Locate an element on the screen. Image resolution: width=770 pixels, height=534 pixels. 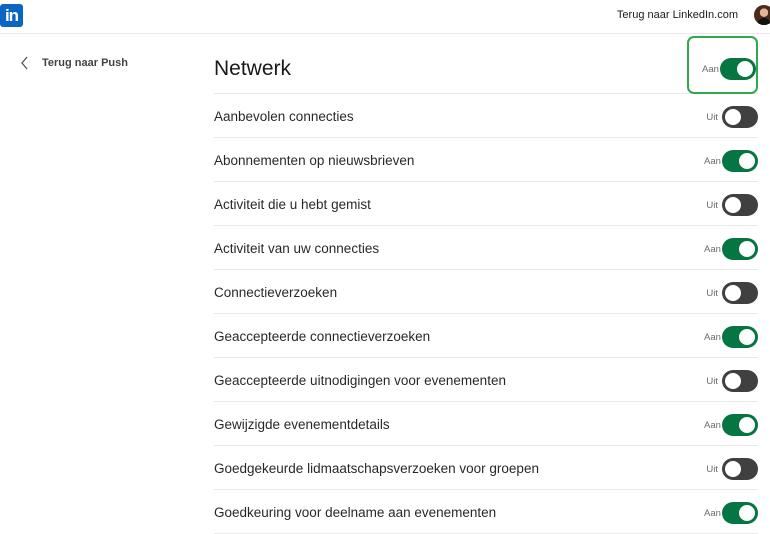
setting-label: Aanbevolen connecties is located at coordinates (284, 116).